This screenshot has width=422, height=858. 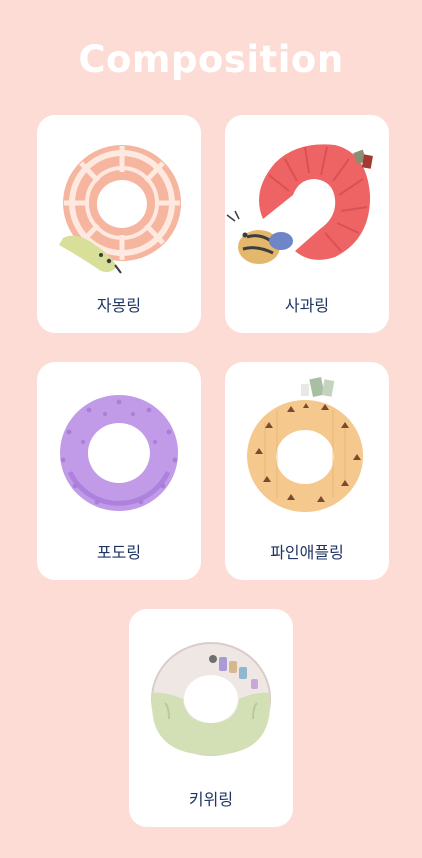 What do you see at coordinates (307, 305) in the screenshot?
I see `product-name: 사과링` at bounding box center [307, 305].